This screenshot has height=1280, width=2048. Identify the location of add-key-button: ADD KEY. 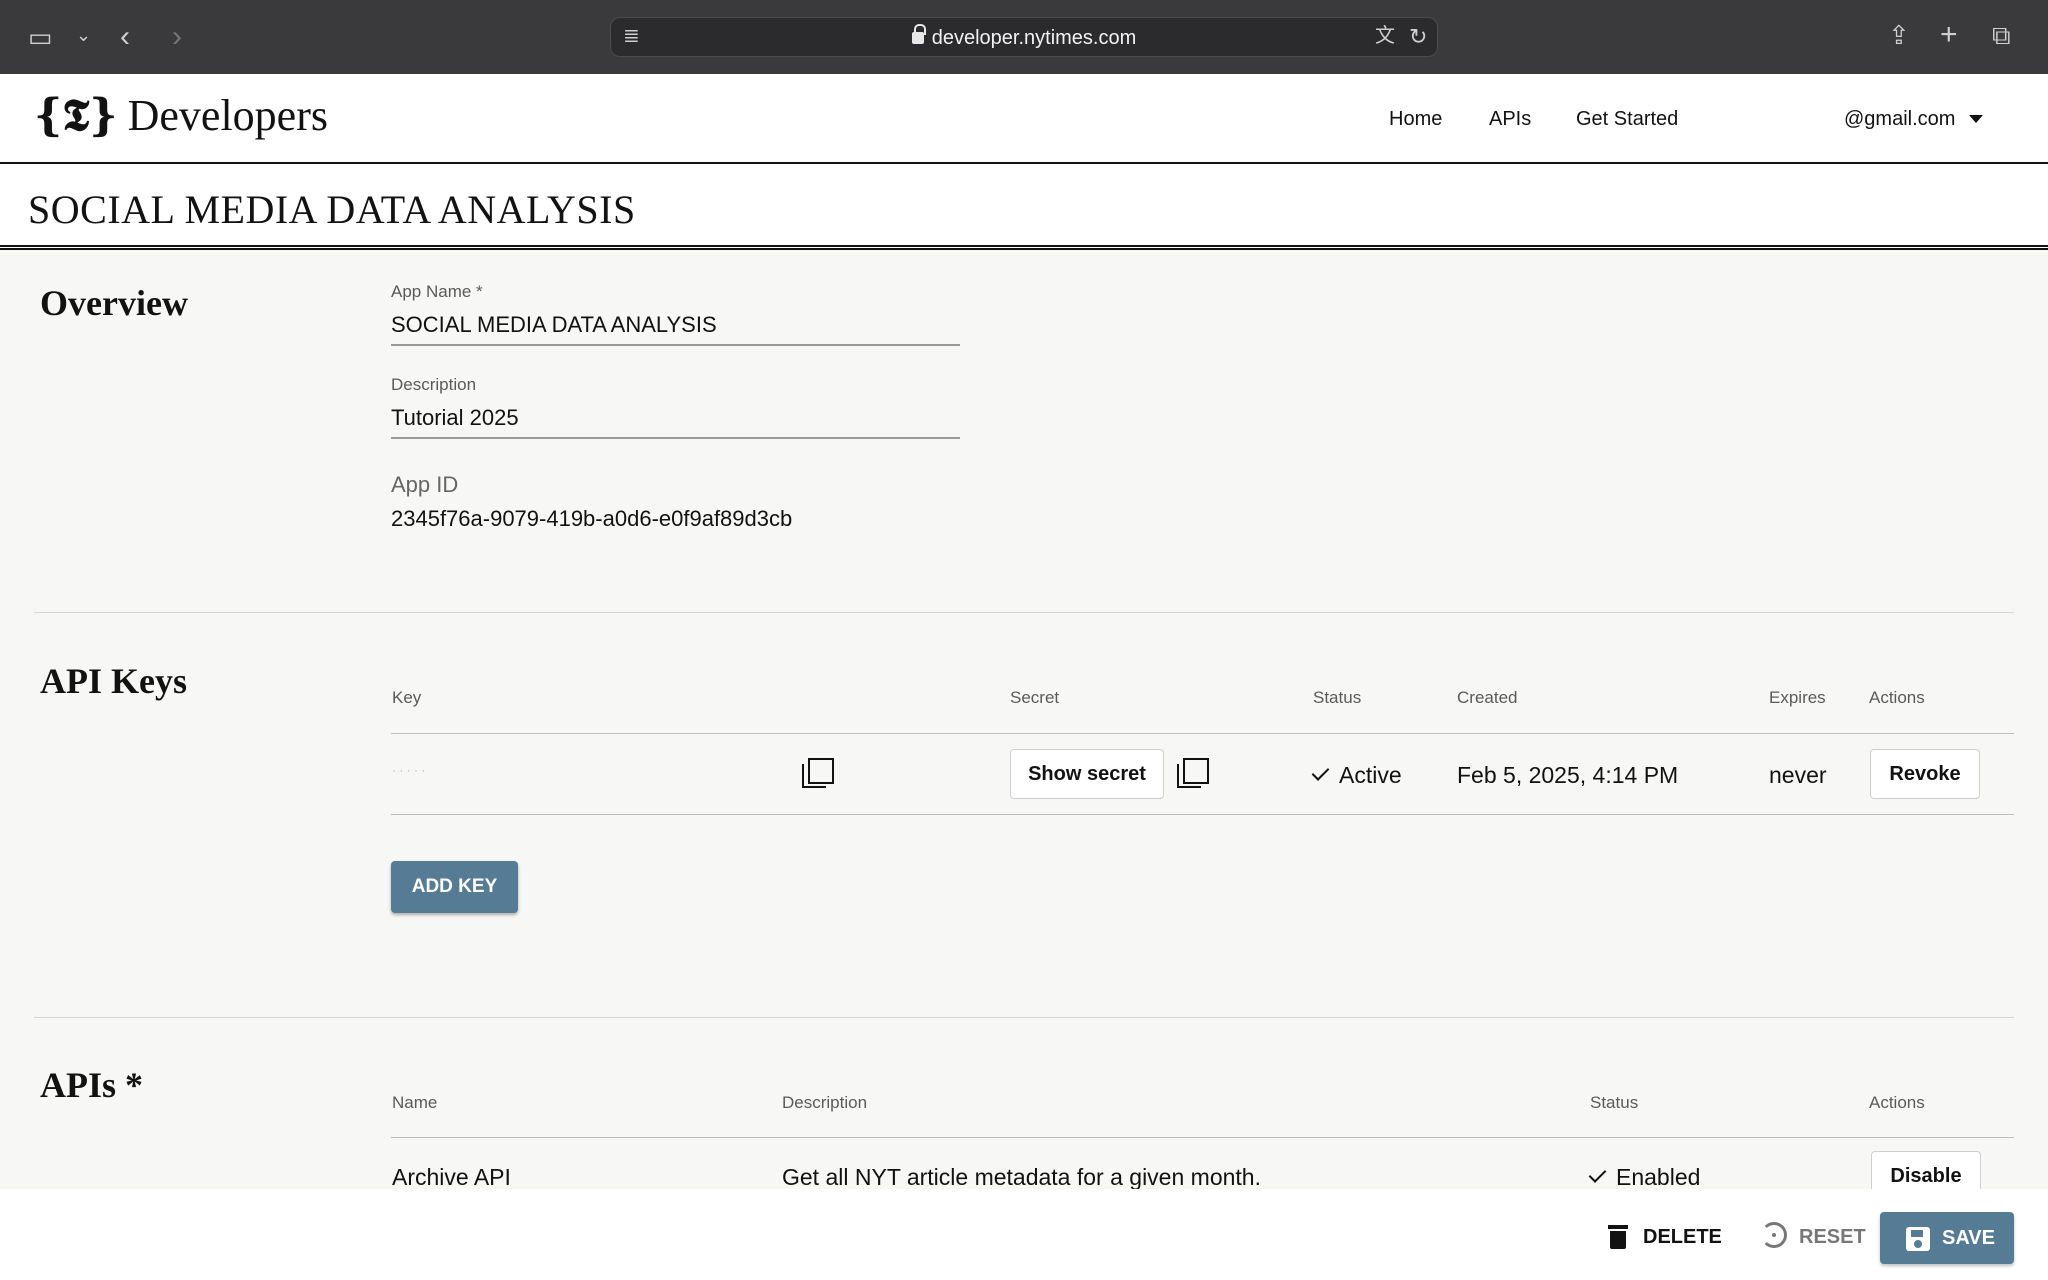
(454, 887).